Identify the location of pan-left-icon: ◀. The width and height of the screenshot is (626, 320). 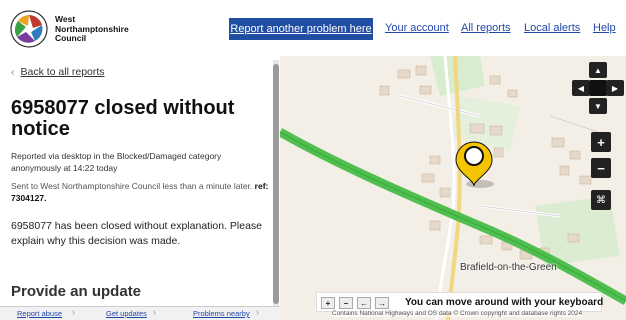
(581, 88).